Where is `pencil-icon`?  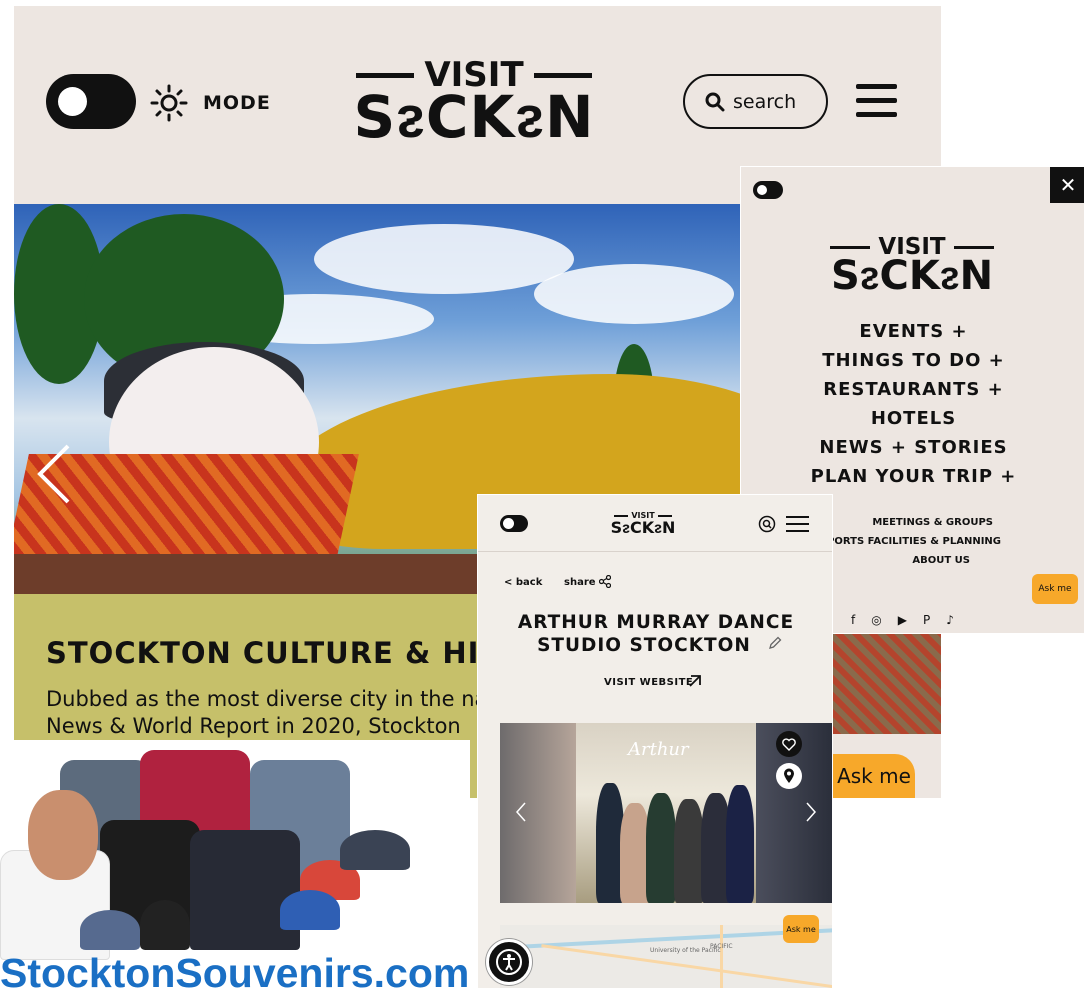
pencil-icon is located at coordinates (775, 643).